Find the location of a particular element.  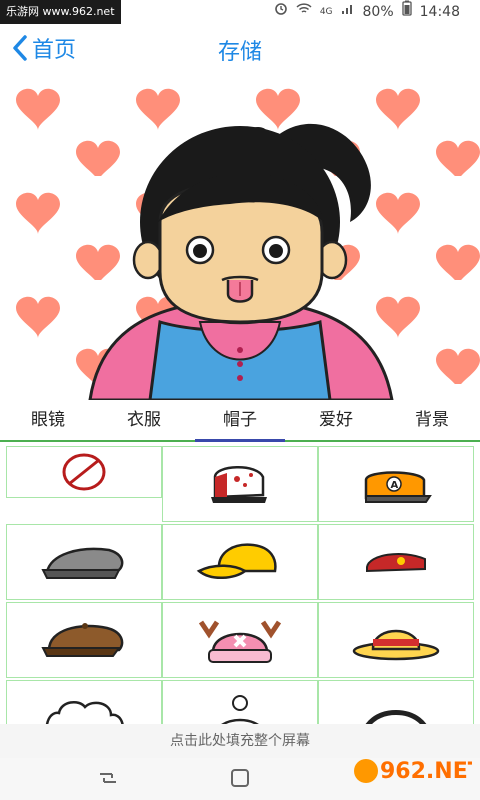

home-icon is located at coordinates (240, 778).